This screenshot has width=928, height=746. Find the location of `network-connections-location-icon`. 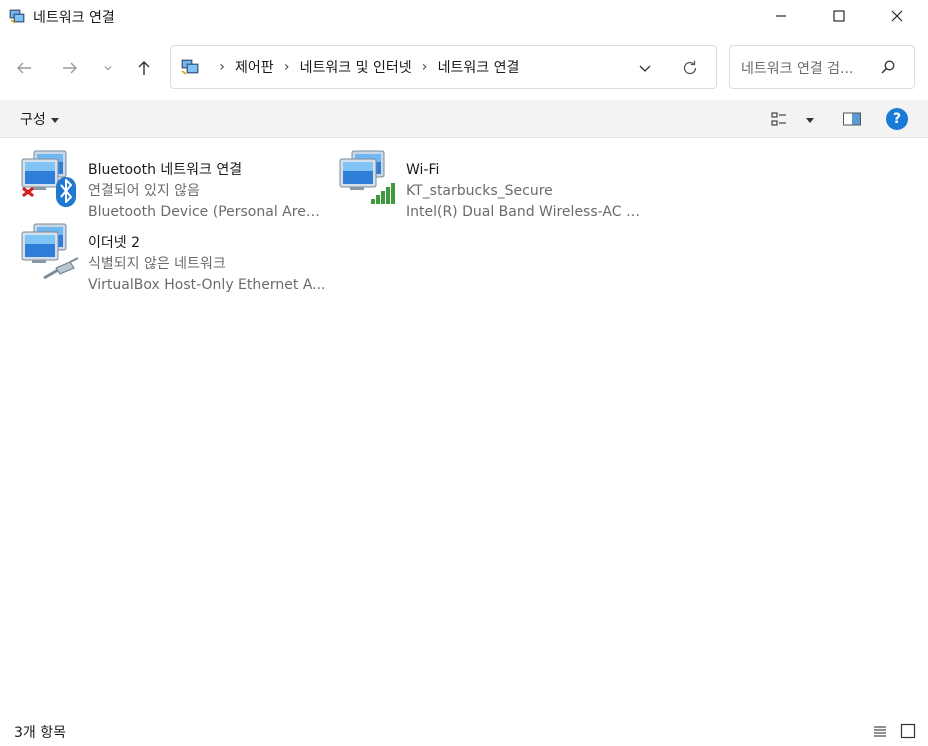

network-connections-location-icon is located at coordinates (190, 67).